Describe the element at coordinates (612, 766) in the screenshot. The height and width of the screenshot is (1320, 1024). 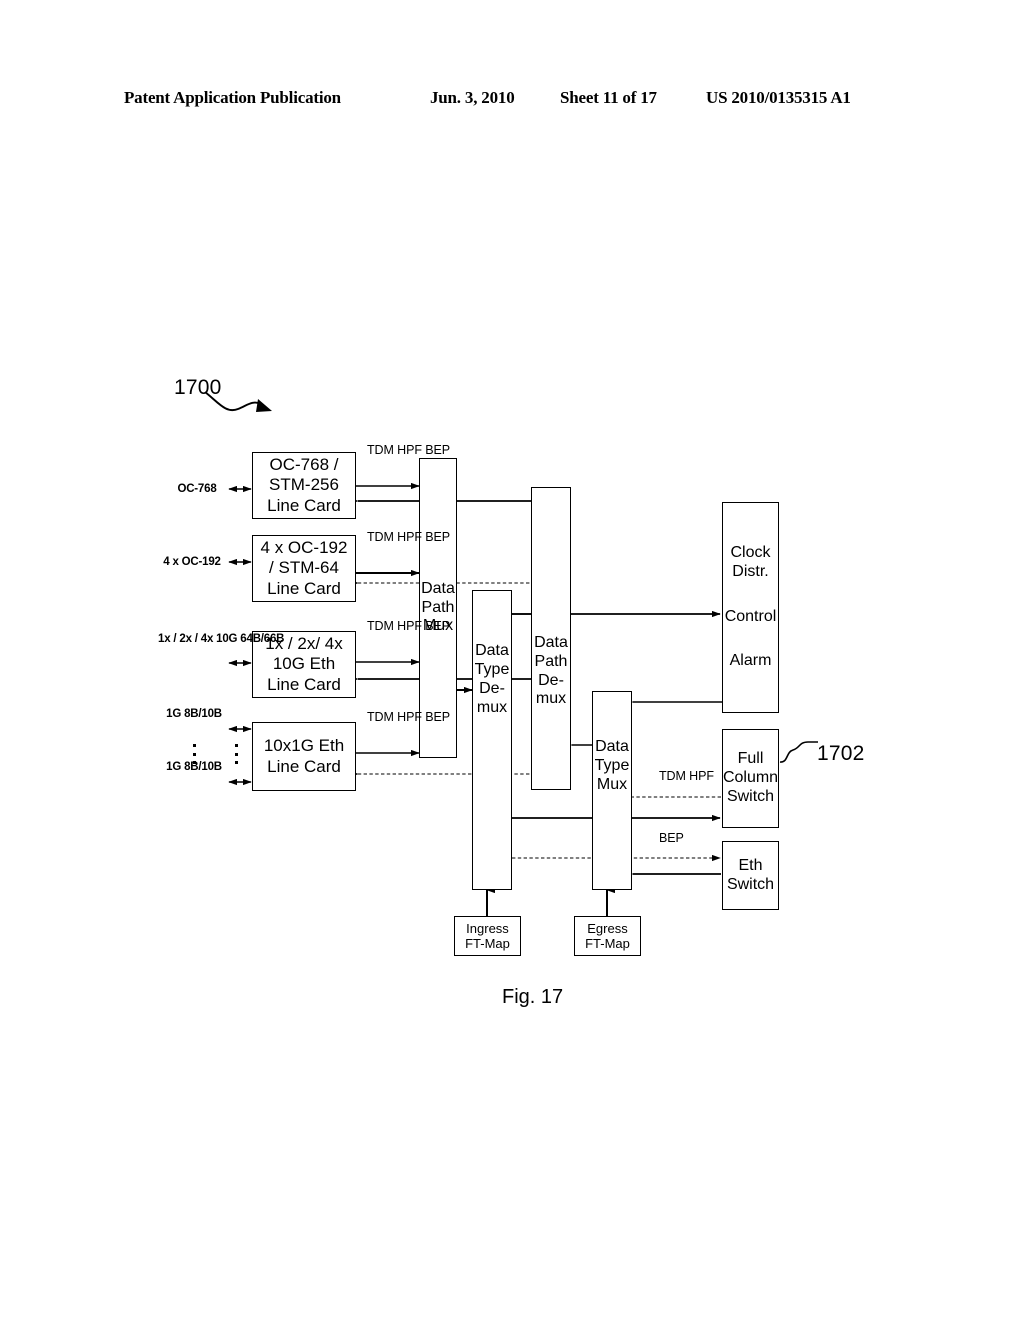
I see `data-type-mux-line2: Type` at that location.